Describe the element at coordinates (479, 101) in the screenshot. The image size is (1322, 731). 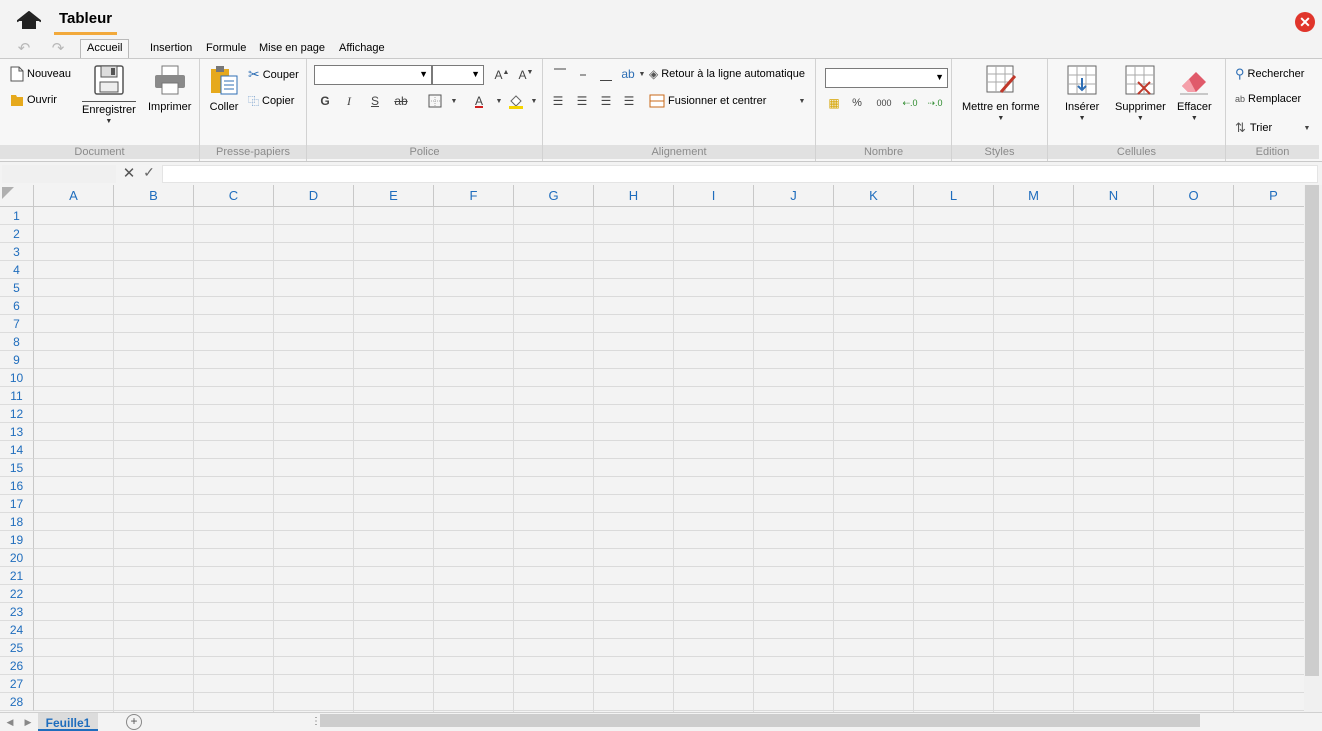
I see `font-color-button: A` at that location.